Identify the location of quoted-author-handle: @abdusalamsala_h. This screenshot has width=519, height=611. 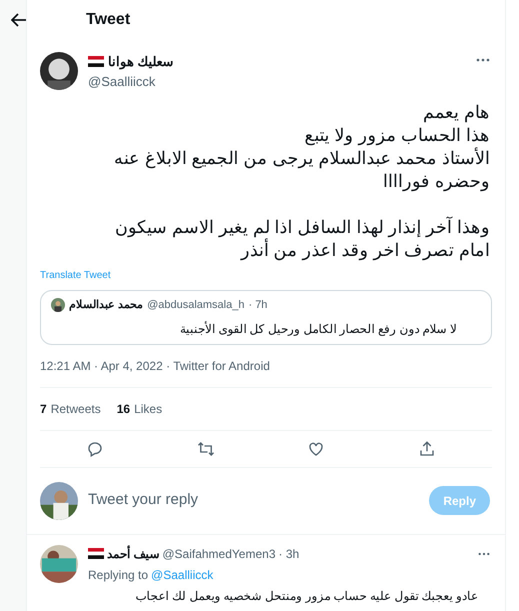
(195, 305).